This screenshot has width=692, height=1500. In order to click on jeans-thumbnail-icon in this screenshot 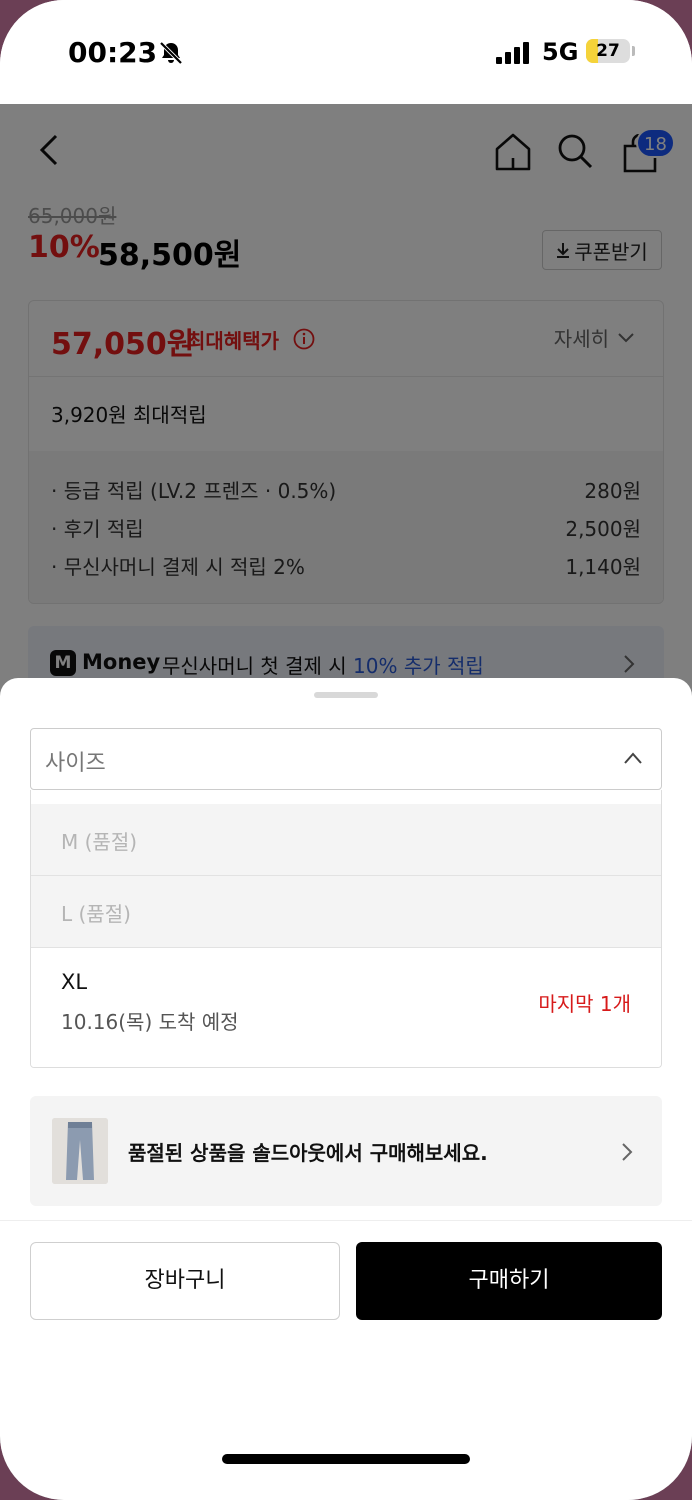, I will do `click(80, 1151)`.